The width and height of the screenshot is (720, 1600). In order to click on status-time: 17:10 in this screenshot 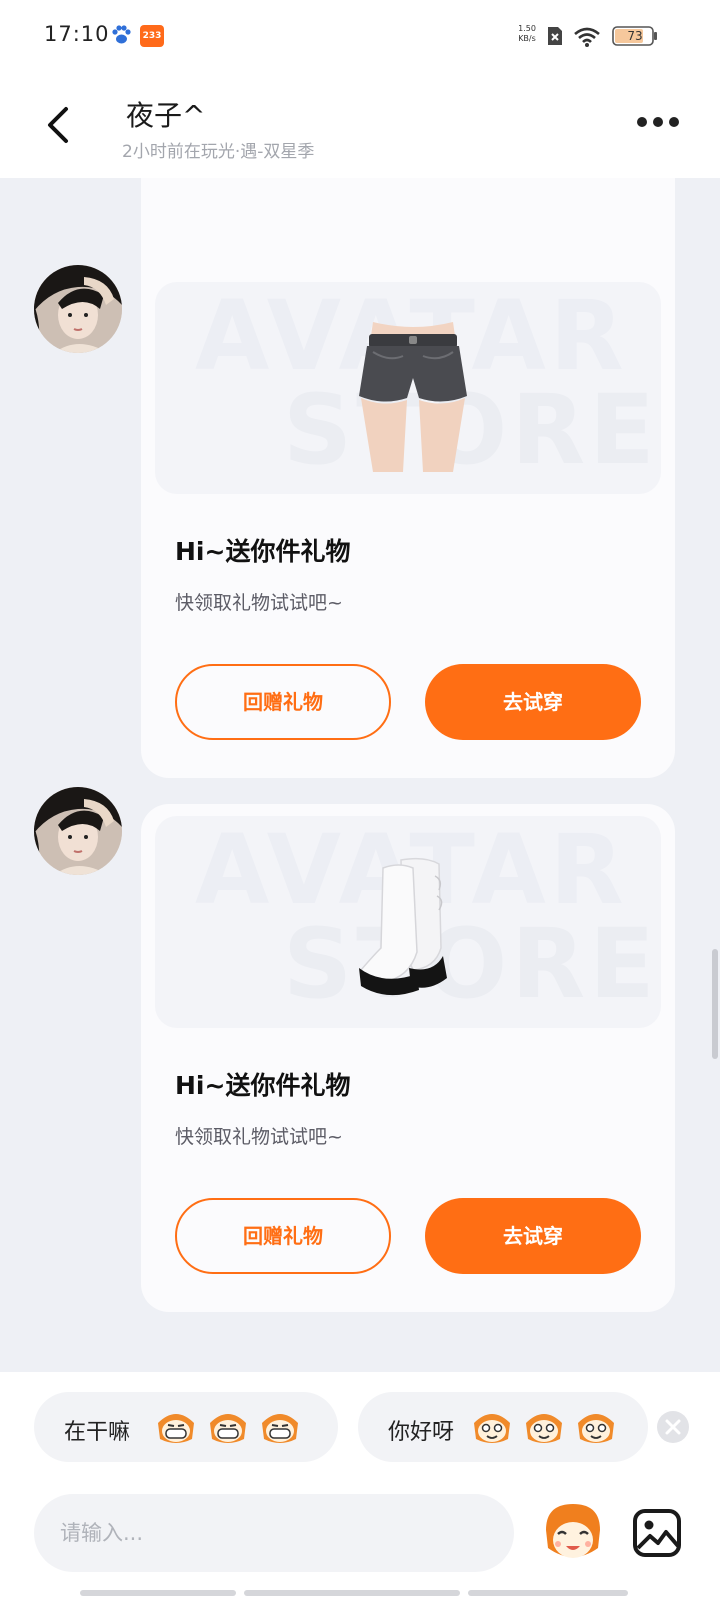, I will do `click(77, 34)`.